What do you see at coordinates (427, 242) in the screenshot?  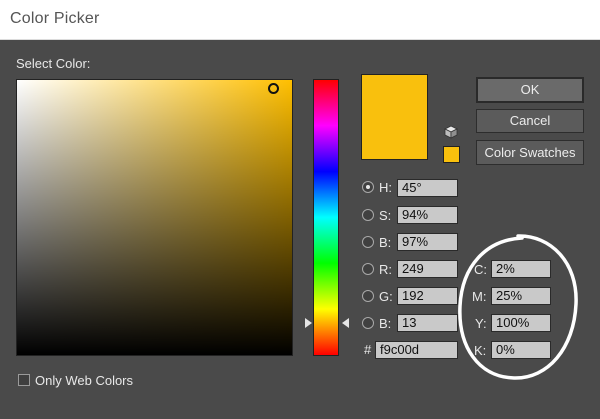 I see `b-field: 97%` at bounding box center [427, 242].